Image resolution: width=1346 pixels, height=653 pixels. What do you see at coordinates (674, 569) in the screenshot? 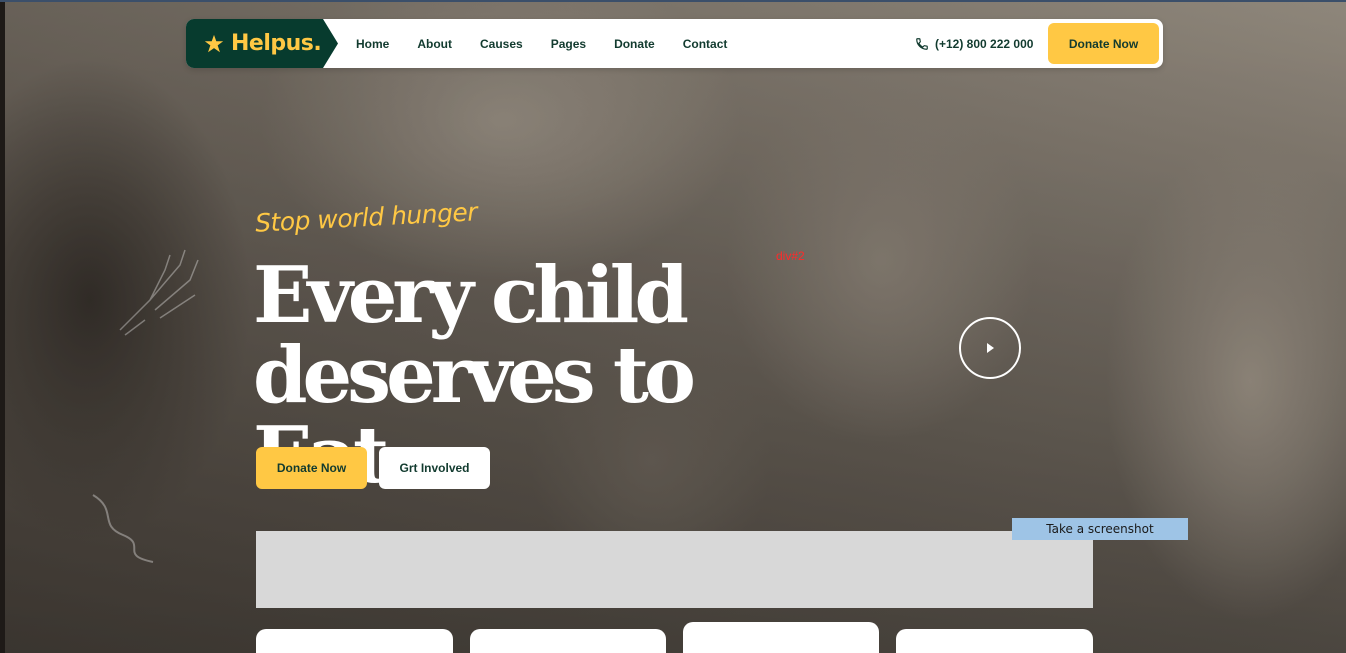
I see `placeholder-panel` at bounding box center [674, 569].